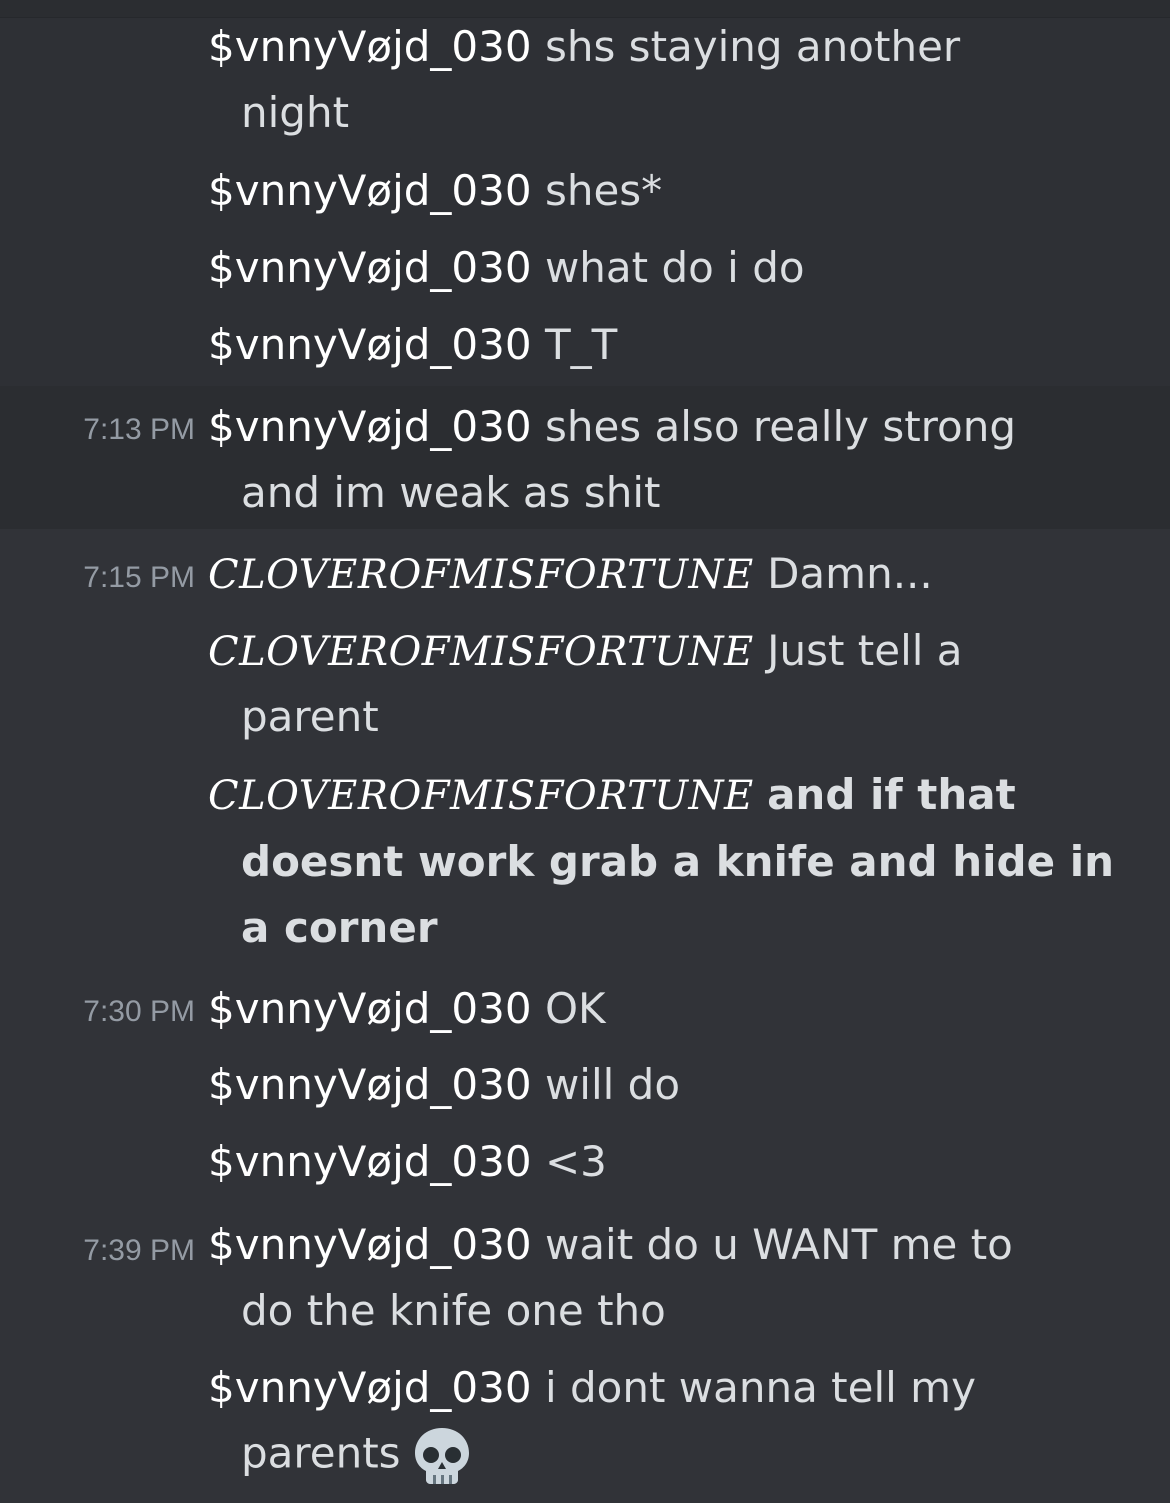 This screenshot has height=1503, width=1170. I want to click on message: CLOVEROFMISFORTUNE and if that, so click(612, 794).